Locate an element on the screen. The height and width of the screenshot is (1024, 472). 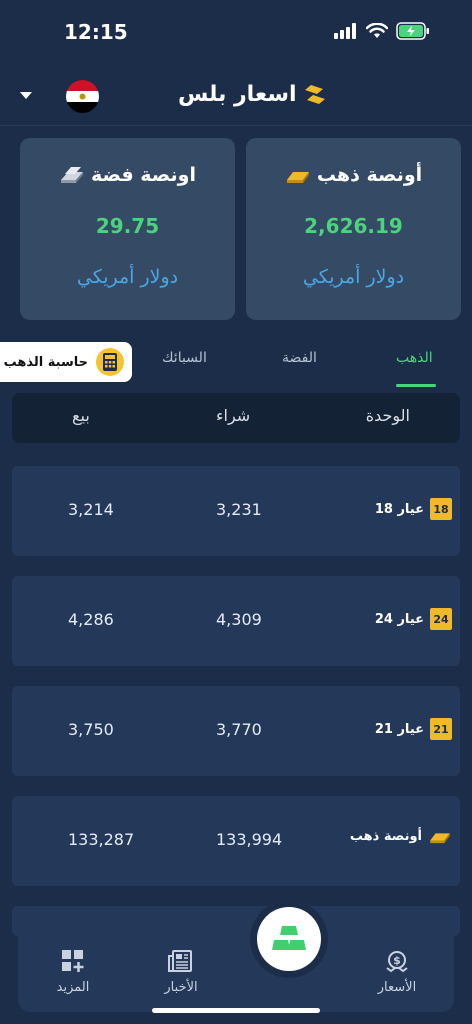
row-unit: عيار 21 21 is located at coordinates (413, 729).